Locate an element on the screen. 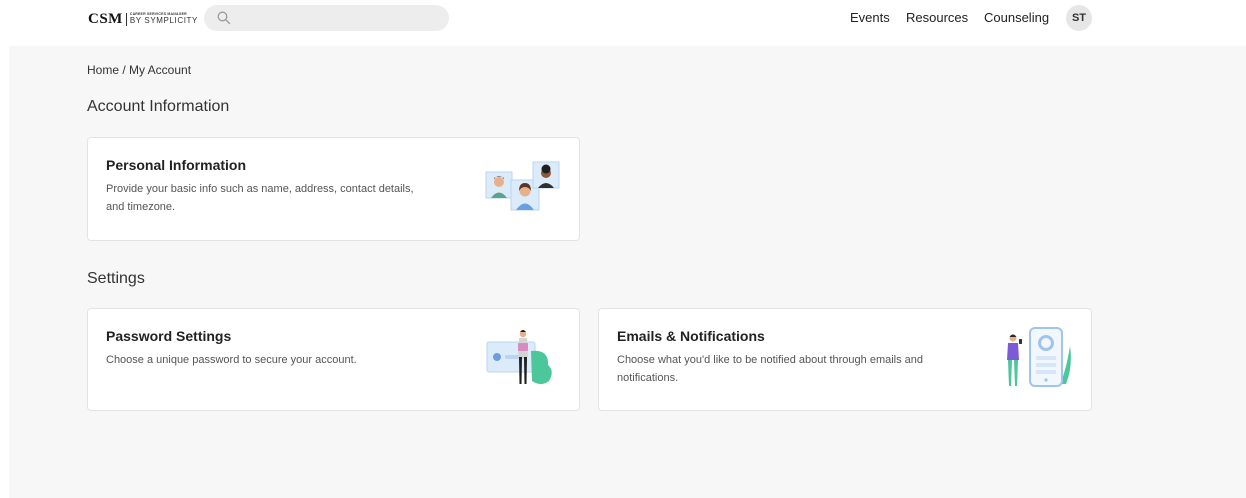  emails-notifications-desc-line2: notifications. is located at coordinates (648, 378).